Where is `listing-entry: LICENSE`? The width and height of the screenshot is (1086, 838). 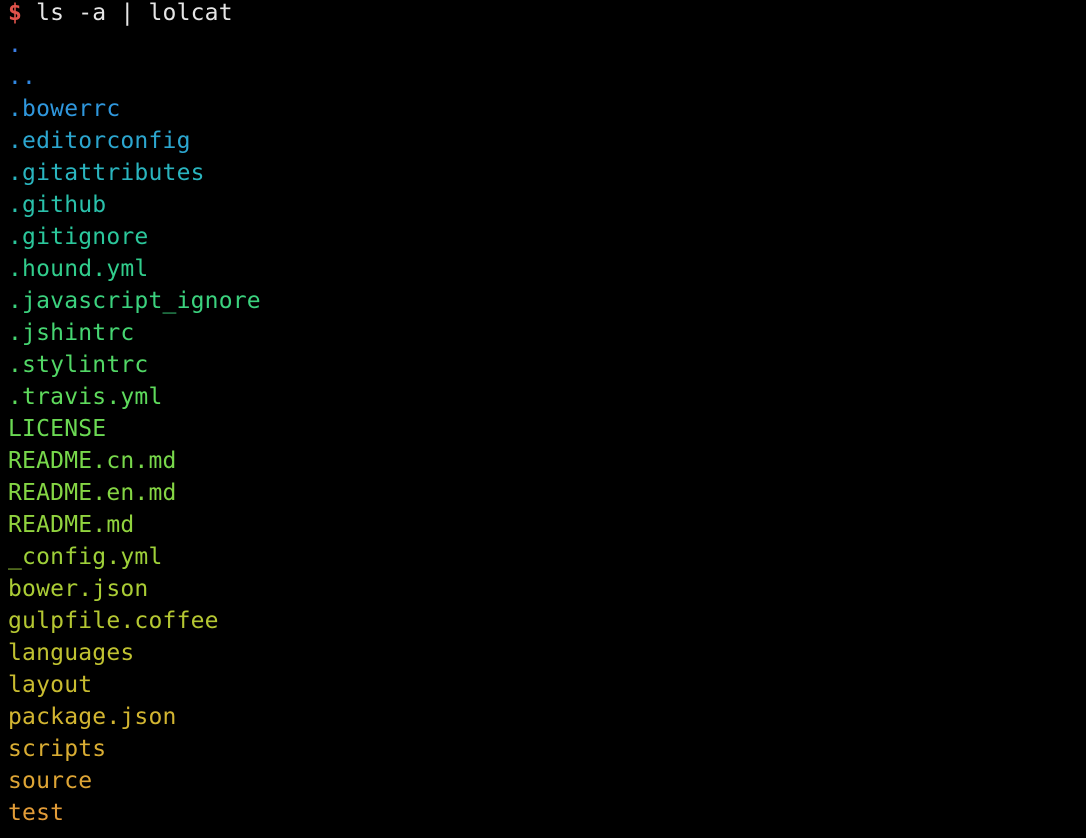 listing-entry: LICENSE is located at coordinates (57, 429).